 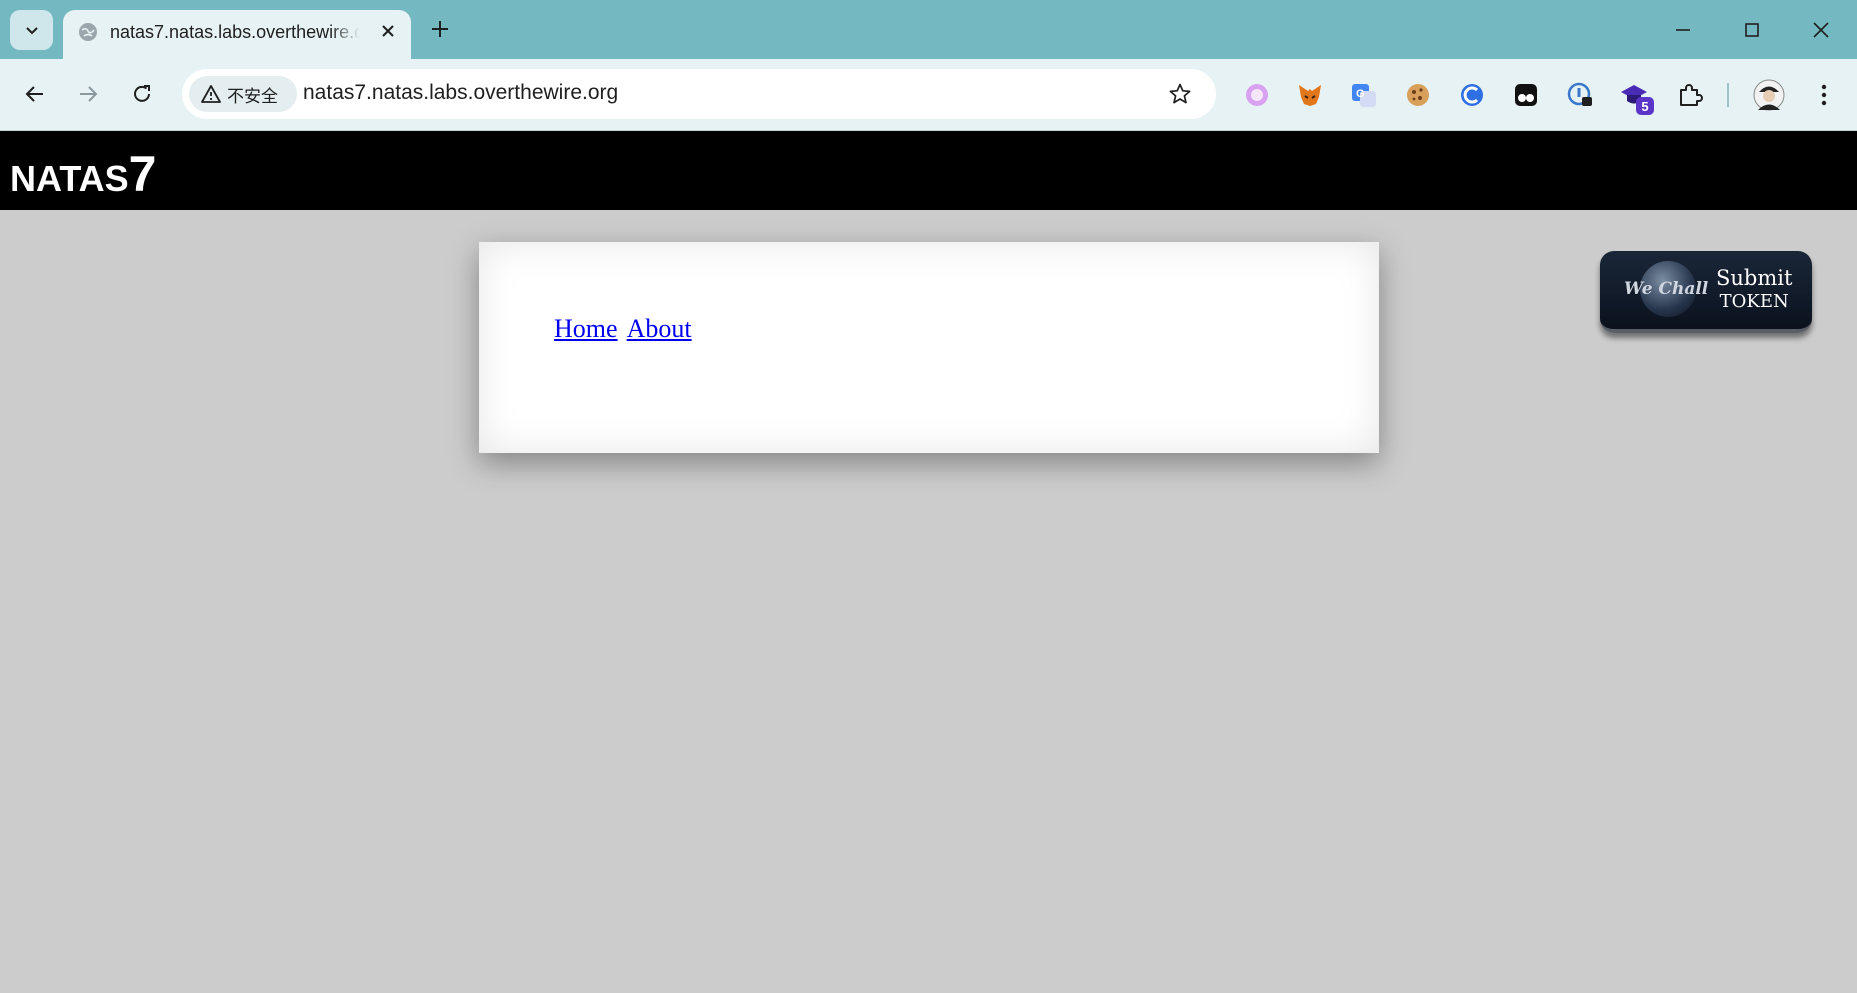 What do you see at coordinates (142, 174) in the screenshot?
I see `logo-level-number: 7` at bounding box center [142, 174].